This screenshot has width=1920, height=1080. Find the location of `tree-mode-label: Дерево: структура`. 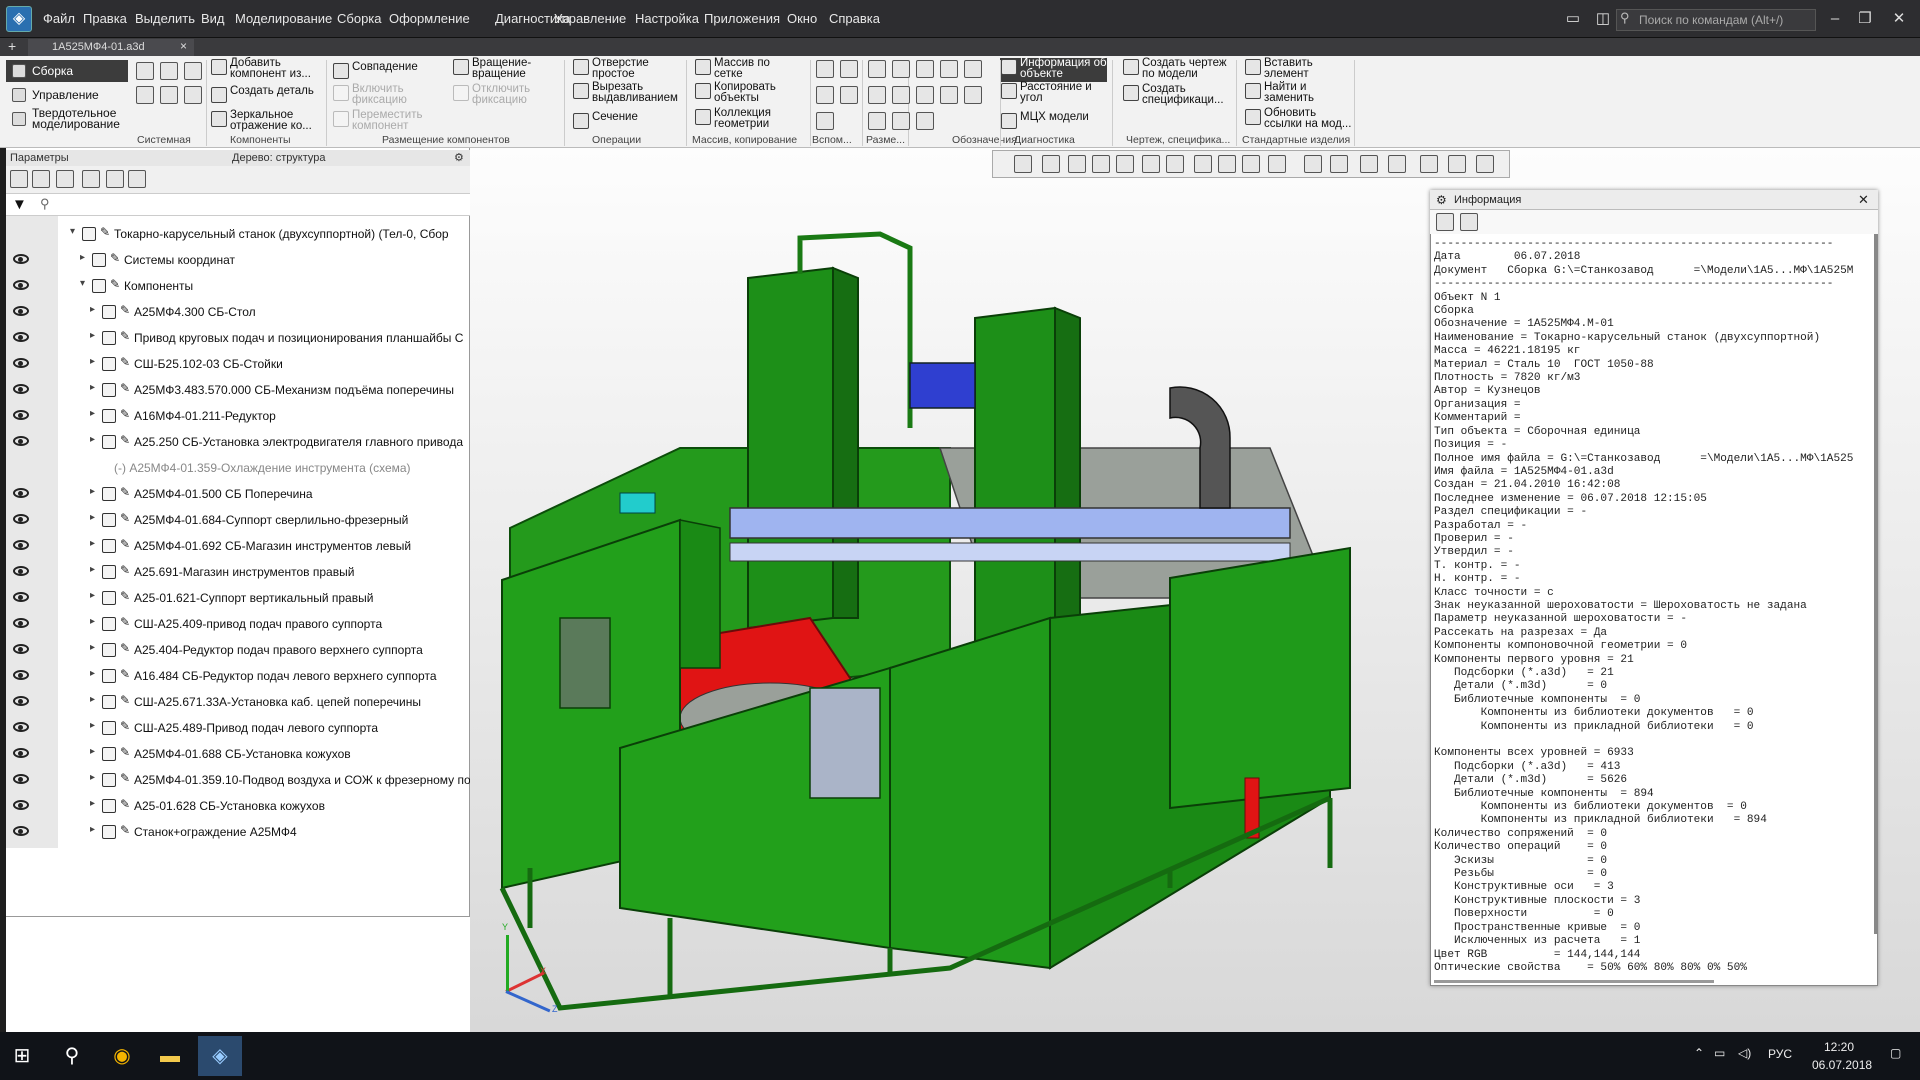

tree-mode-label: Дерево: структура is located at coordinates (279, 158).